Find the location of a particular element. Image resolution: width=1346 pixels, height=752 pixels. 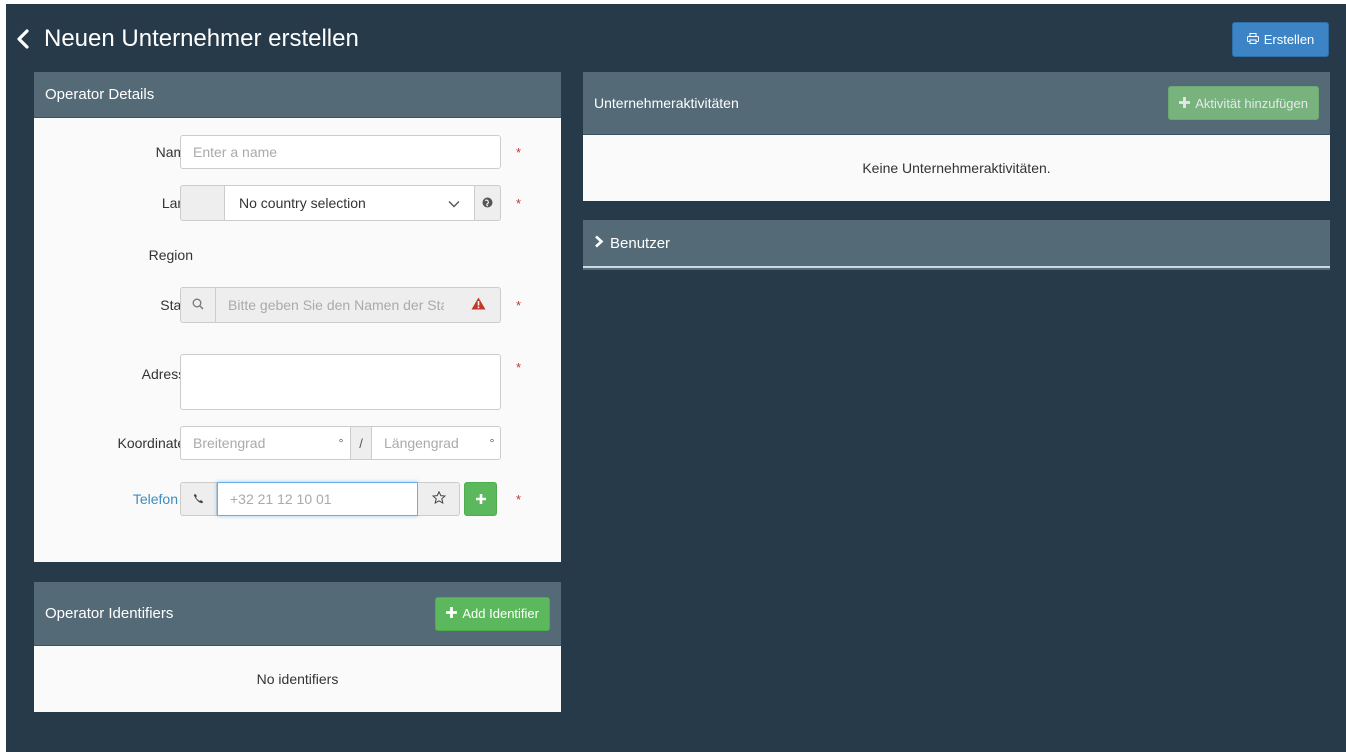

city-row: Stadt * is located at coordinates (297, 305).